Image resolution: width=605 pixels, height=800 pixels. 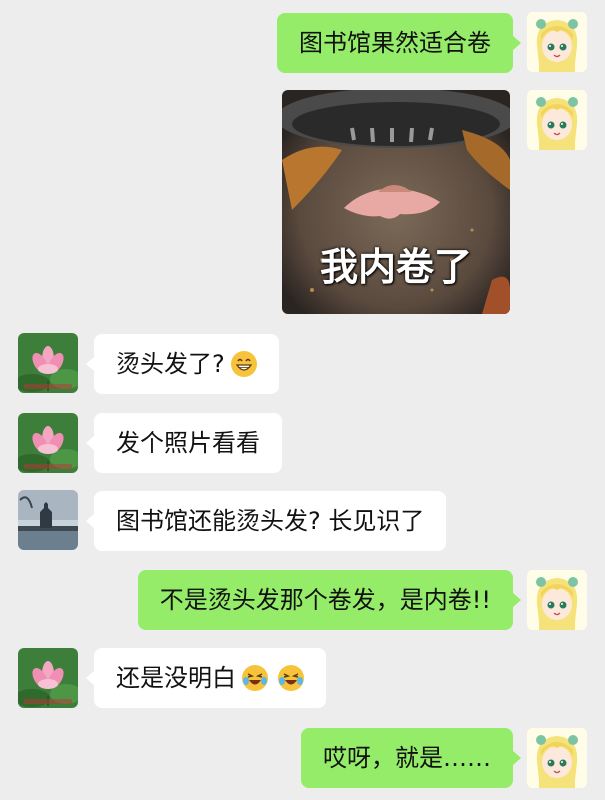 What do you see at coordinates (395, 43) in the screenshot?
I see `message-text: 图书馆果然适合卷` at bounding box center [395, 43].